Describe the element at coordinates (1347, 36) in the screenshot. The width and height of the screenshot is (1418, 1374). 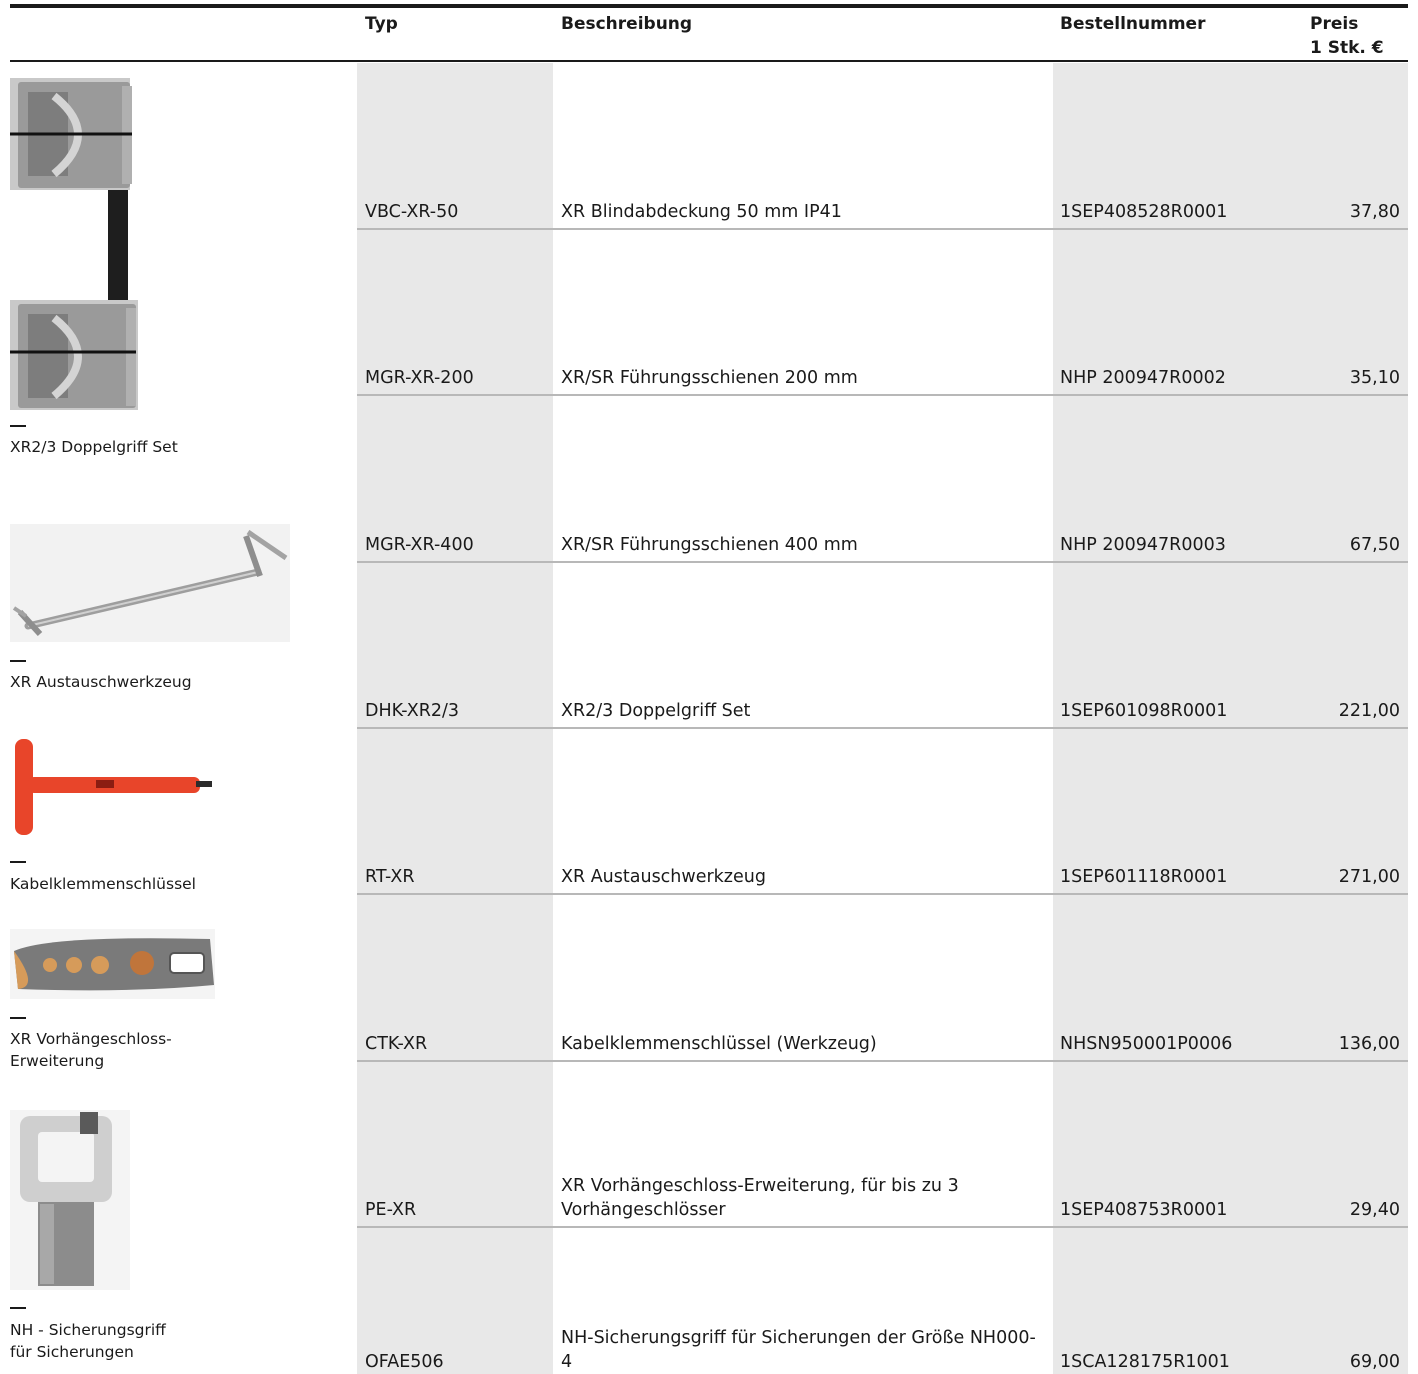
I see `header-preis: Preis 1 Stk. €` at that location.